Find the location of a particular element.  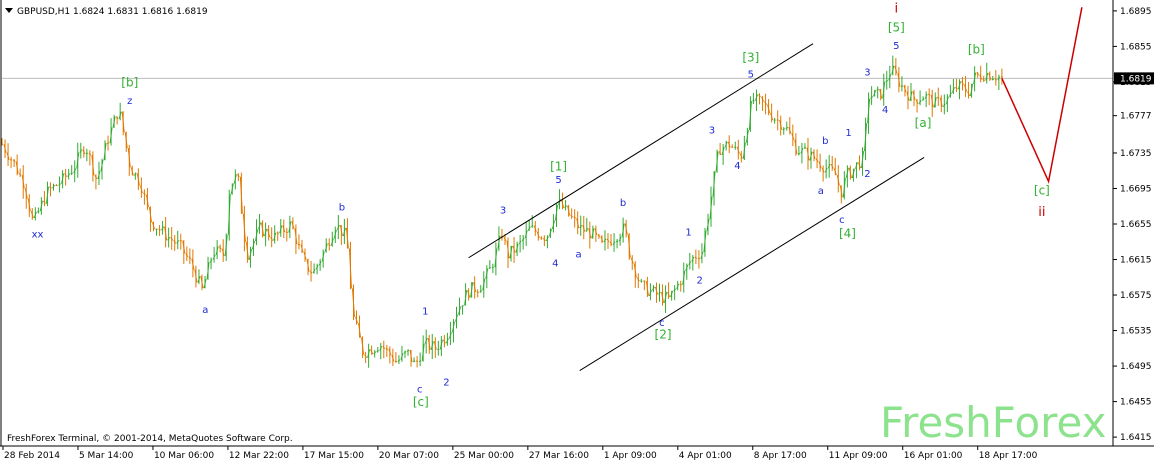

wave-label: [1] is located at coordinates (558, 167).